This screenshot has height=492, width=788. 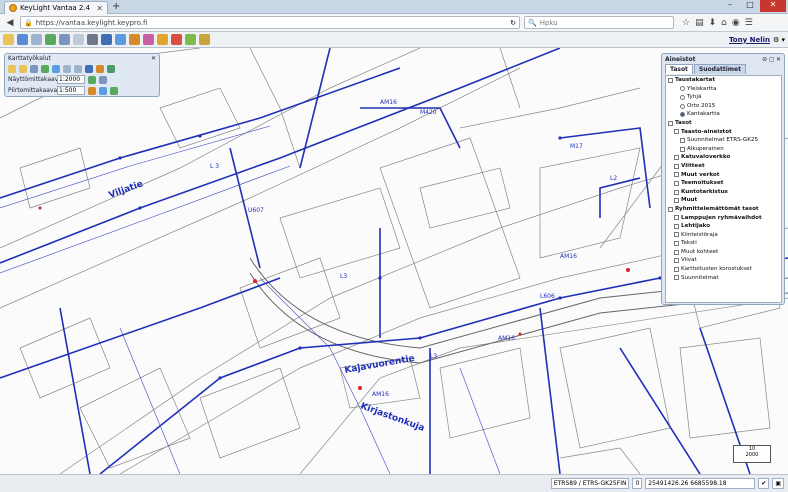 I want to click on back-arrow-icon: ◀, so click(x=10, y=23).